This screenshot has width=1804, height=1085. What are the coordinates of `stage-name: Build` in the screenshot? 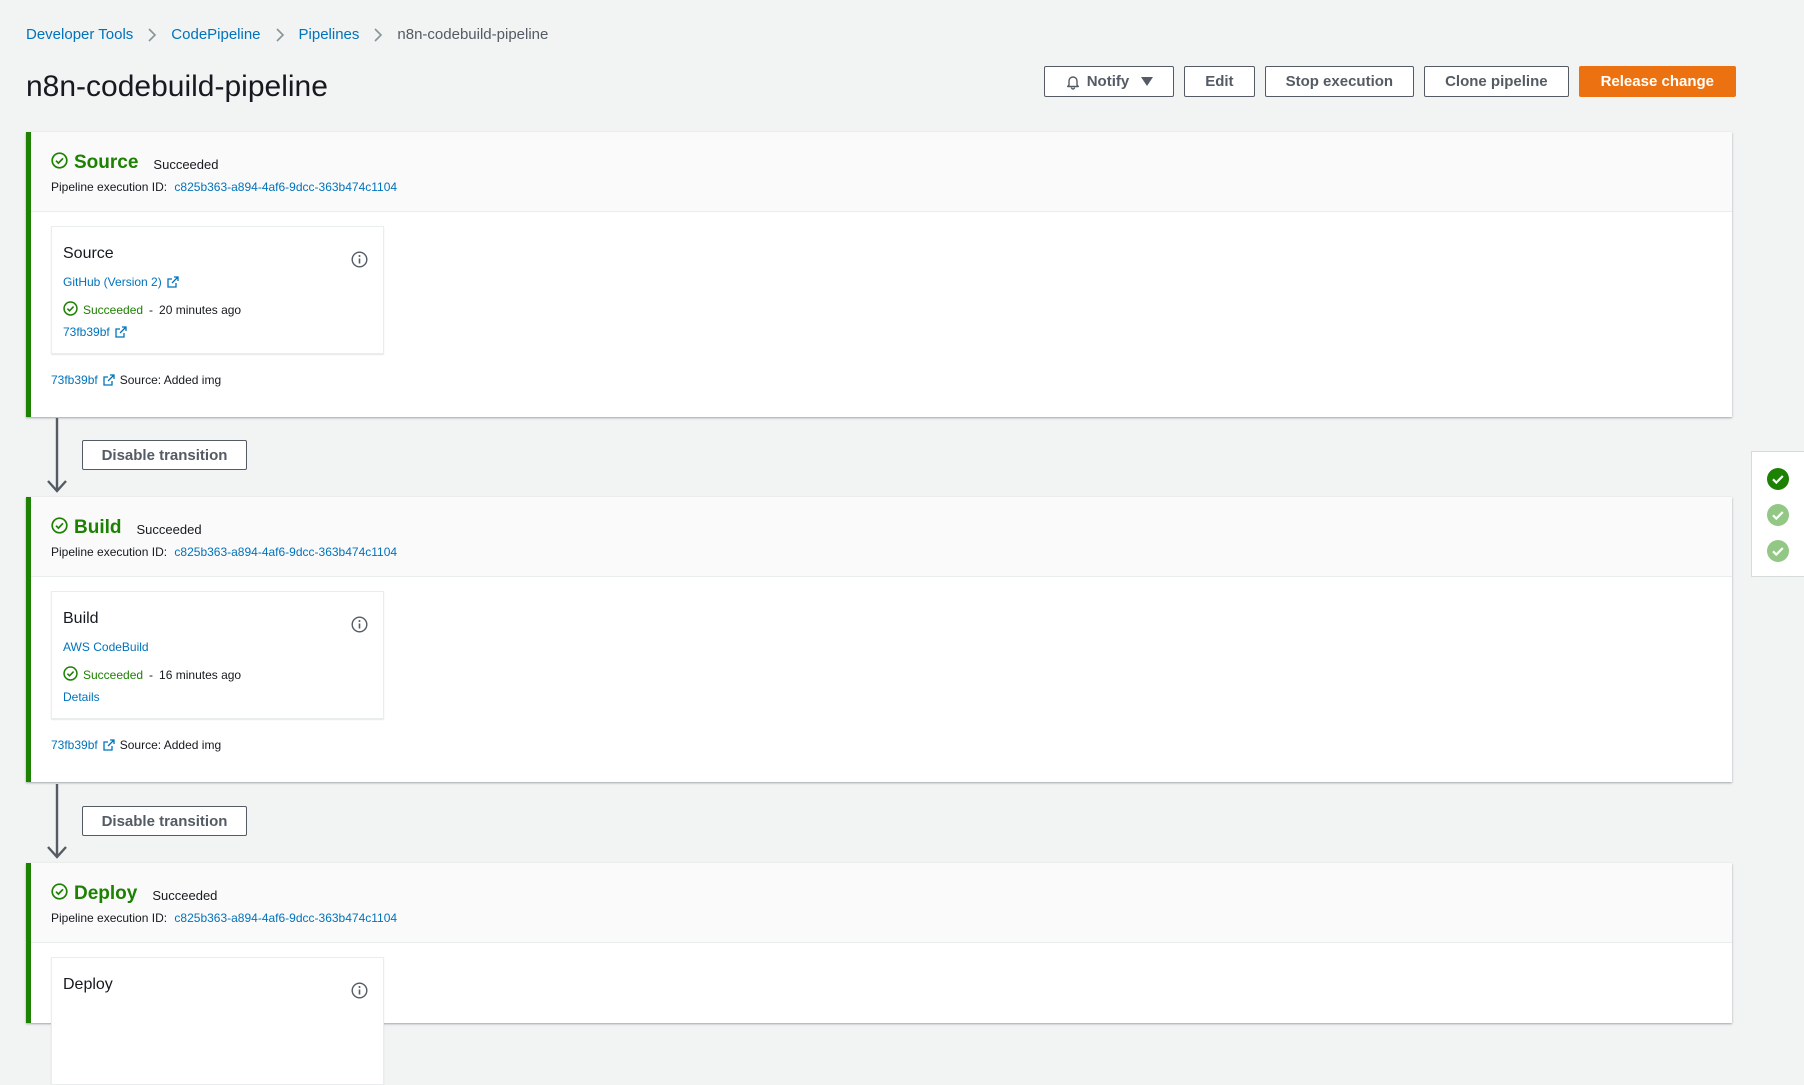 It's located at (98, 527).